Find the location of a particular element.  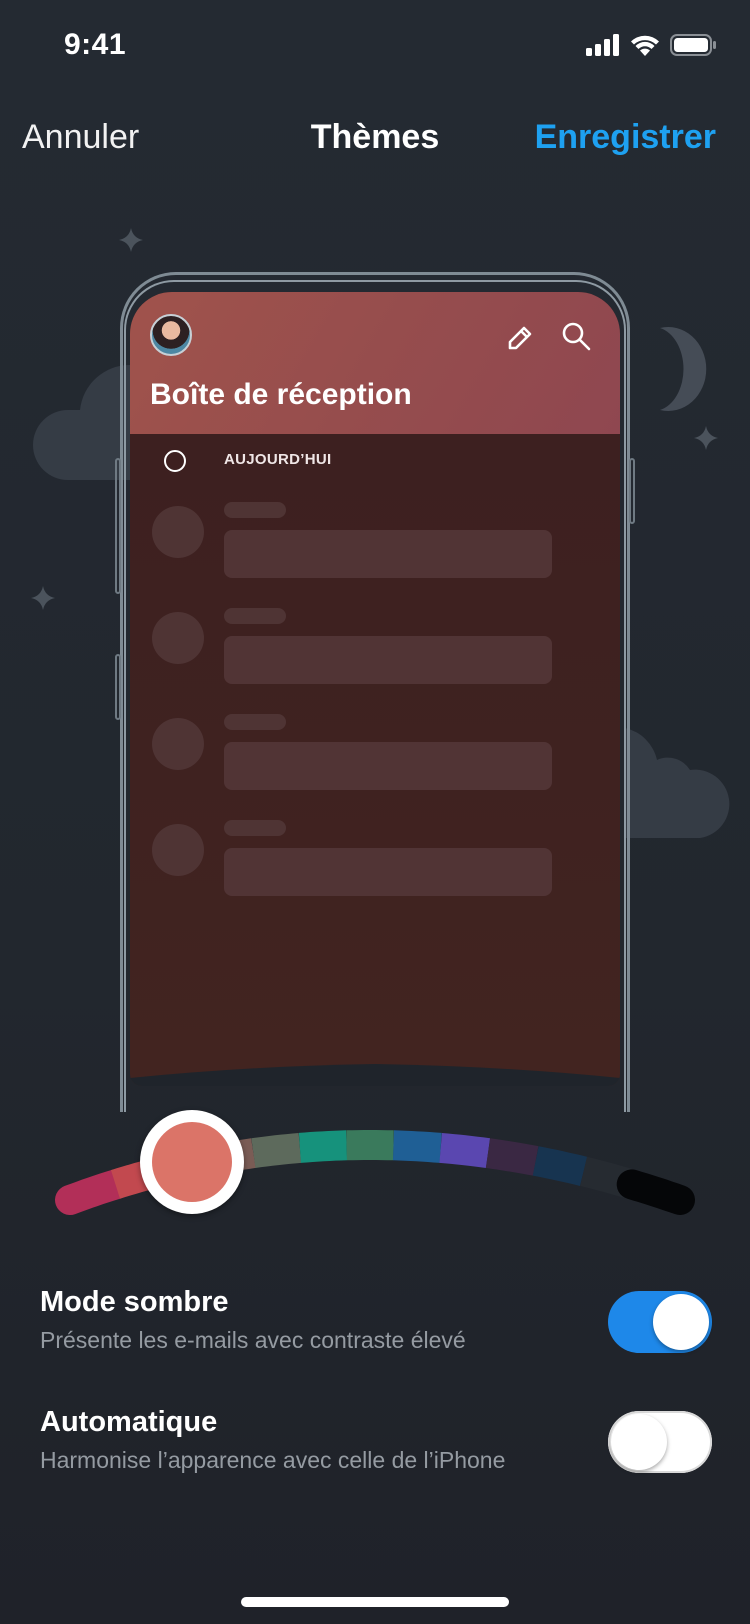

compose-pencil-icon is located at coordinates (520, 338).